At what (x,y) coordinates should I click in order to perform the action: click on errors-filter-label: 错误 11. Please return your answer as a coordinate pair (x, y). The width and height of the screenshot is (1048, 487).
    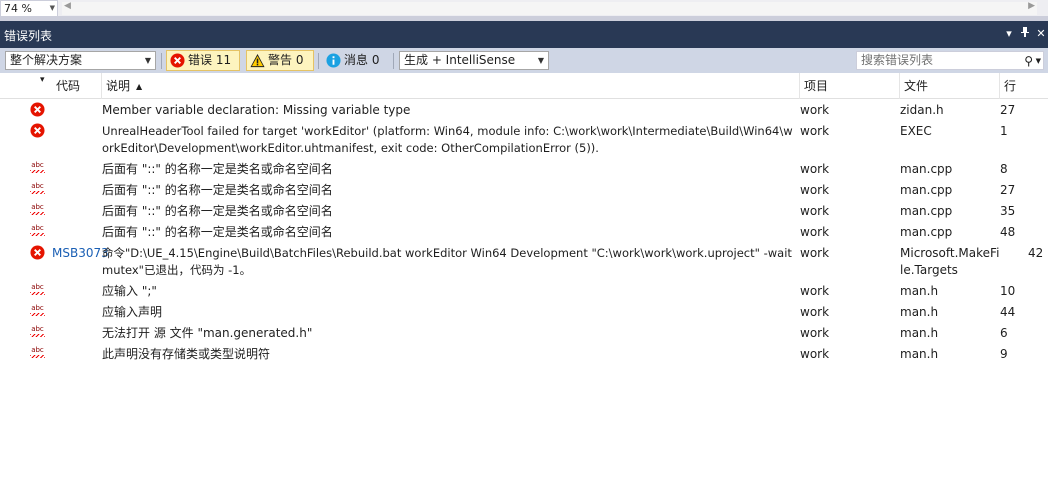
    Looking at the image, I should click on (210, 60).